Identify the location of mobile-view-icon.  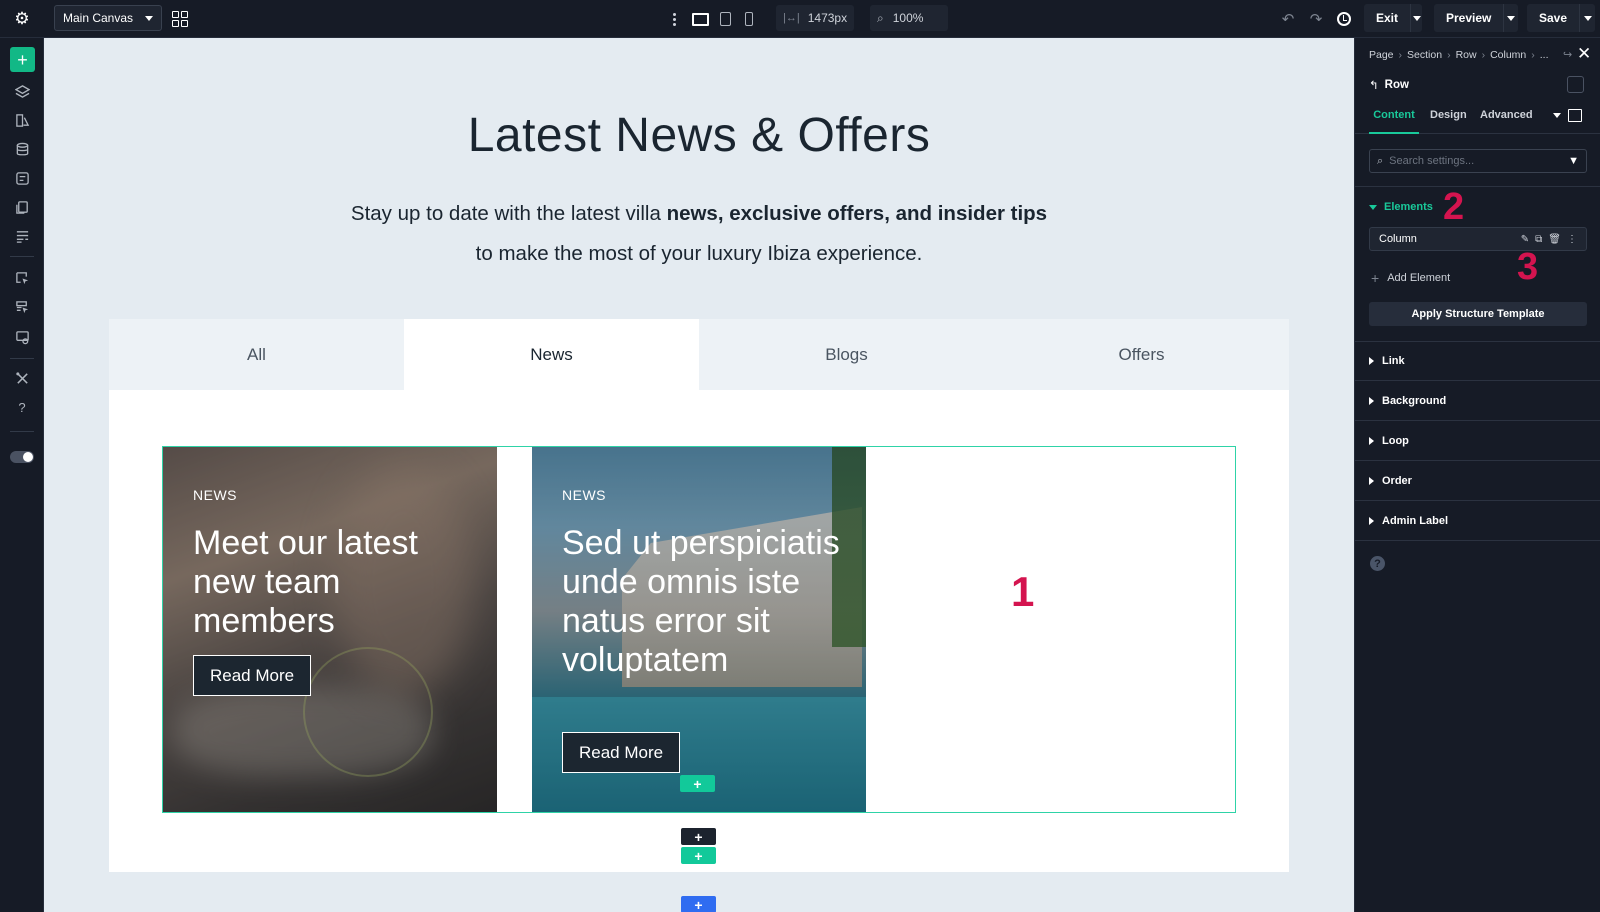
(749, 19).